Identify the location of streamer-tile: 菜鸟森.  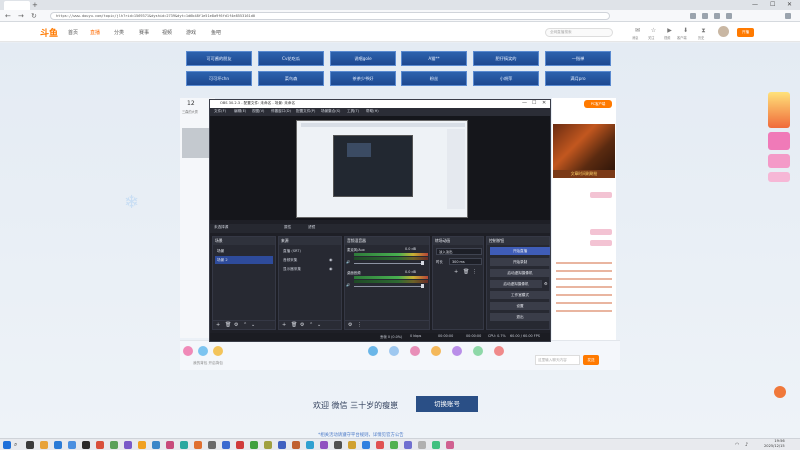
(291, 78).